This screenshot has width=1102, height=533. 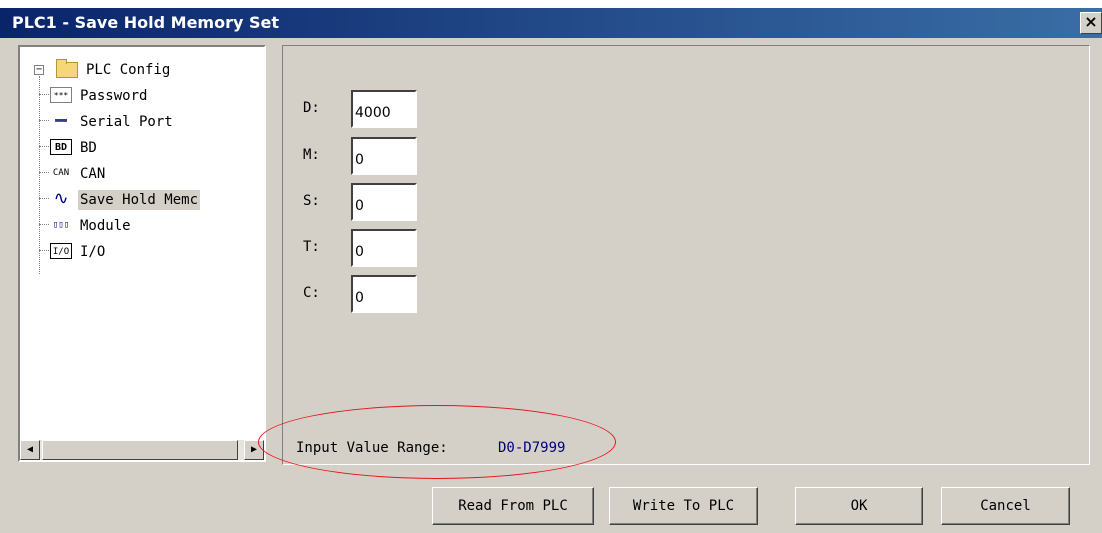 What do you see at coordinates (61, 173) in the screenshot?
I see `can-icon: CAN` at bounding box center [61, 173].